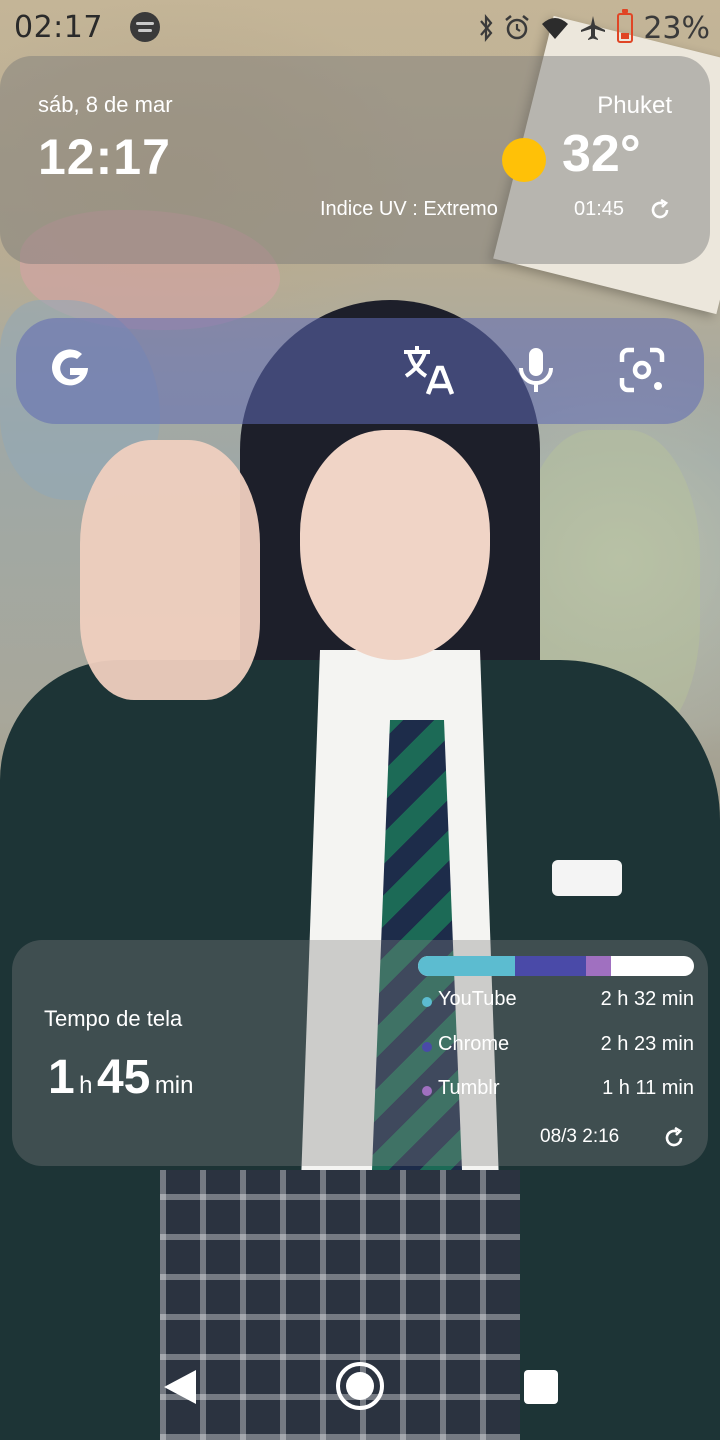 The image size is (720, 1440). Describe the element at coordinates (469, 1088) in the screenshot. I see `app-name: Tumblr` at that location.